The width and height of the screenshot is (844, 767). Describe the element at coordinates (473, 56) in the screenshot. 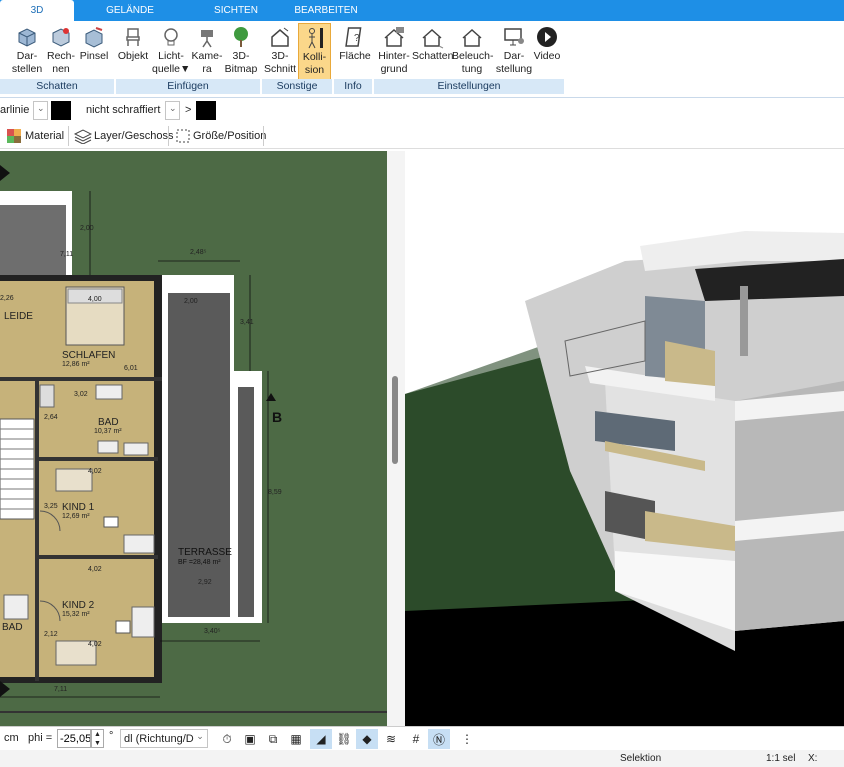

I see `beleuchtung-label-1: Beleuch-` at that location.